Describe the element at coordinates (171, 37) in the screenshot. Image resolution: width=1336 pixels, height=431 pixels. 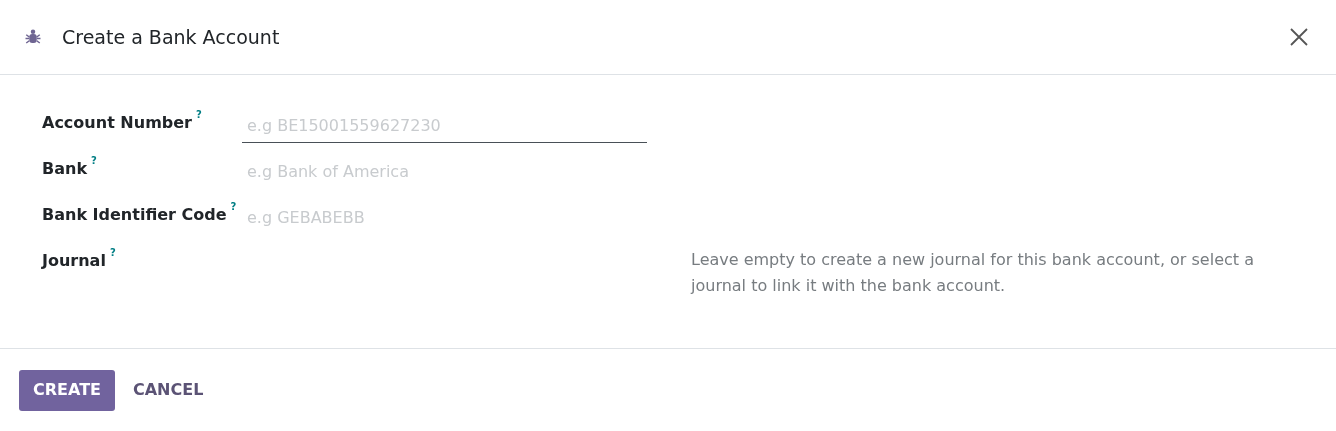
I see `dialog-title: Create a Bank Account` at that location.